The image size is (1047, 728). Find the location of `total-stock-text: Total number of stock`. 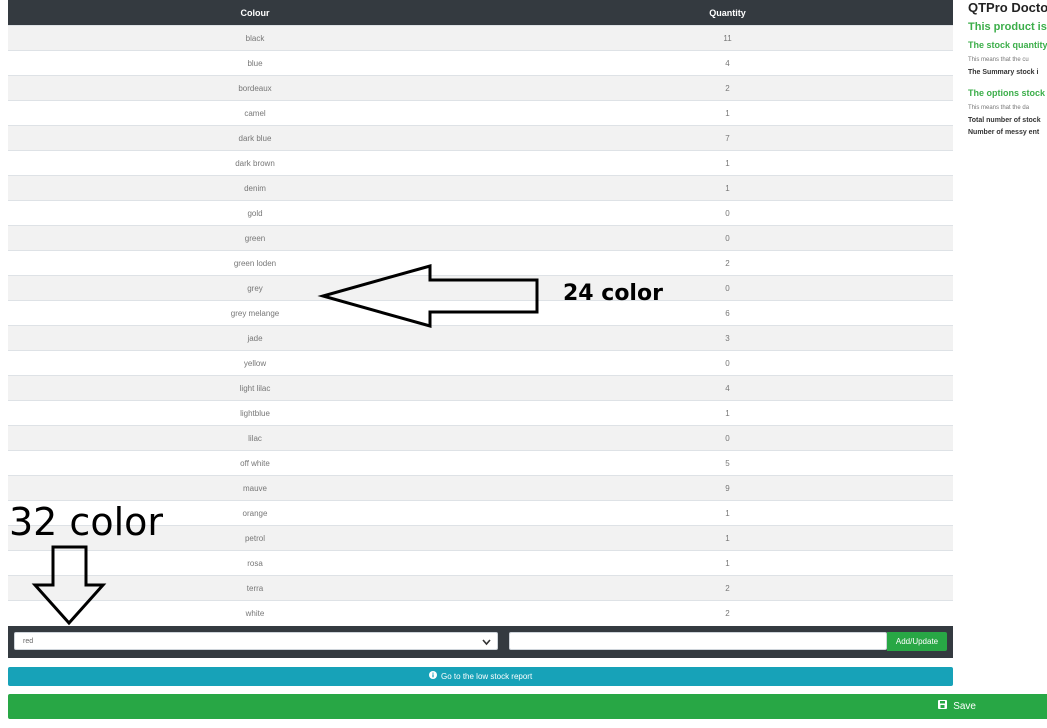

total-stock-text: Total number of stock is located at coordinates (1004, 120).